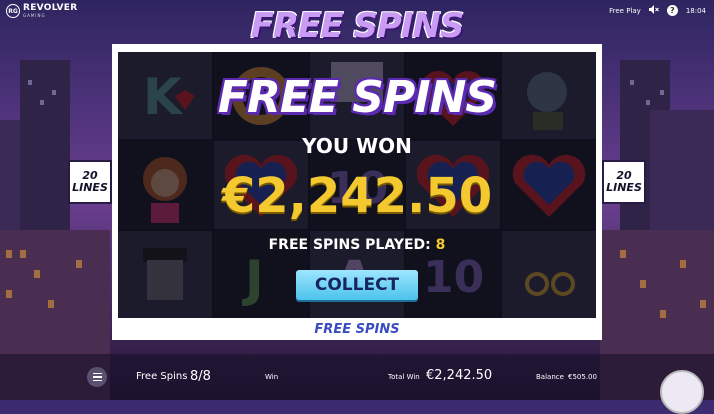 This screenshot has width=714, height=414. Describe the element at coordinates (13, 11) in the screenshot. I see `logo-badge: RG` at that location.